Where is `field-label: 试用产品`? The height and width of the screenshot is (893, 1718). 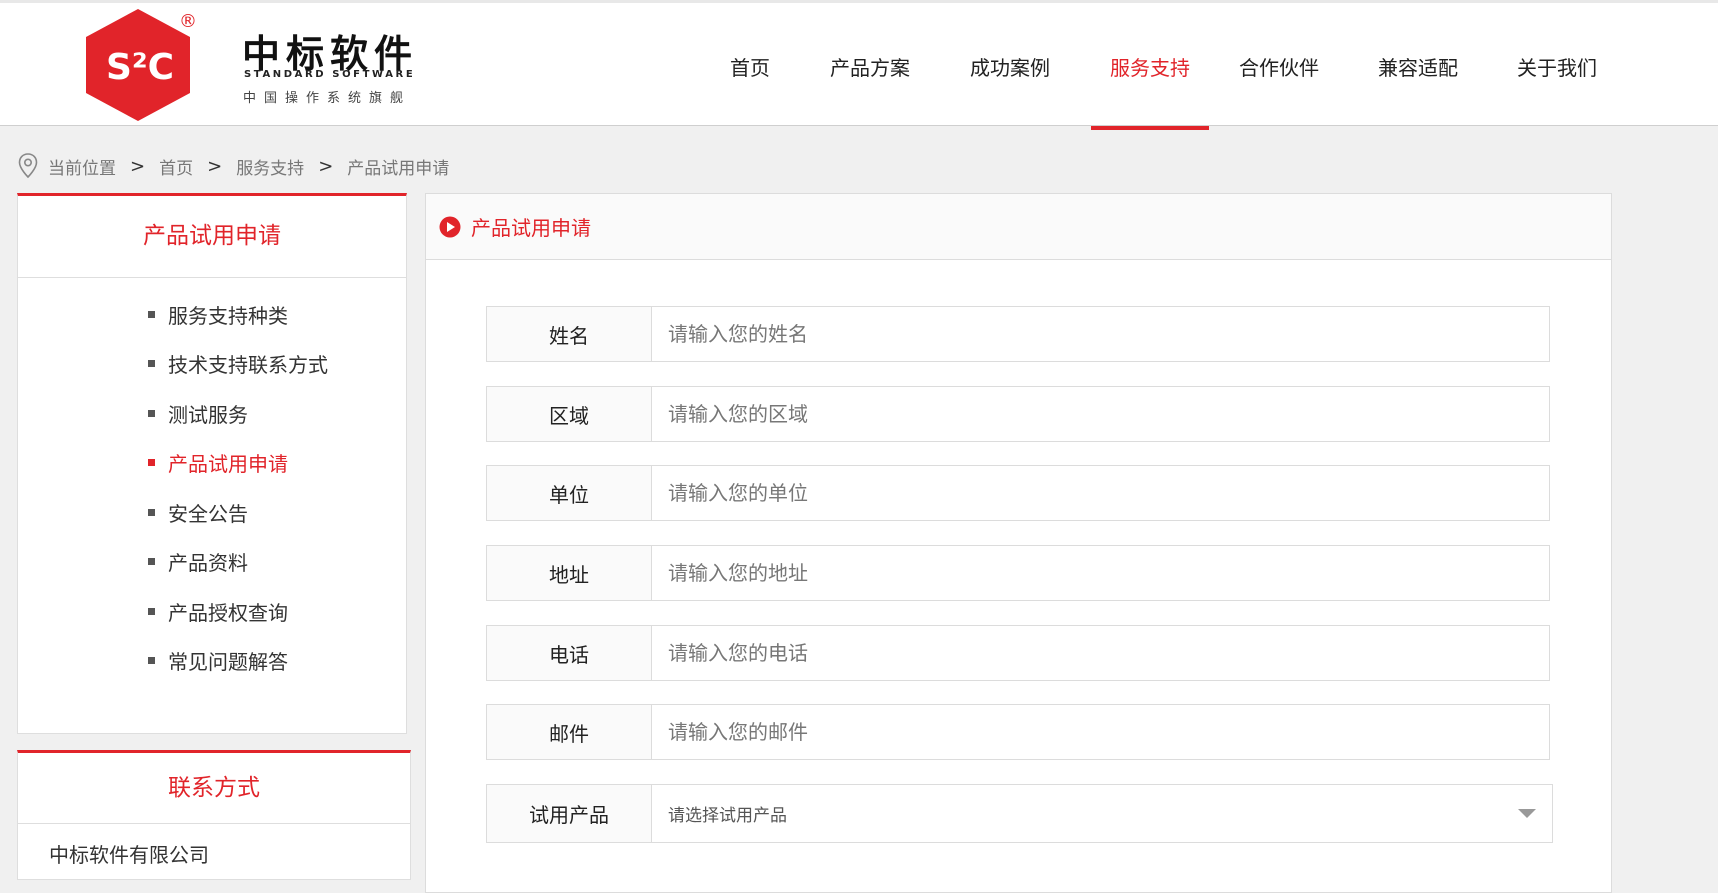 field-label: 试用产品 is located at coordinates (569, 813).